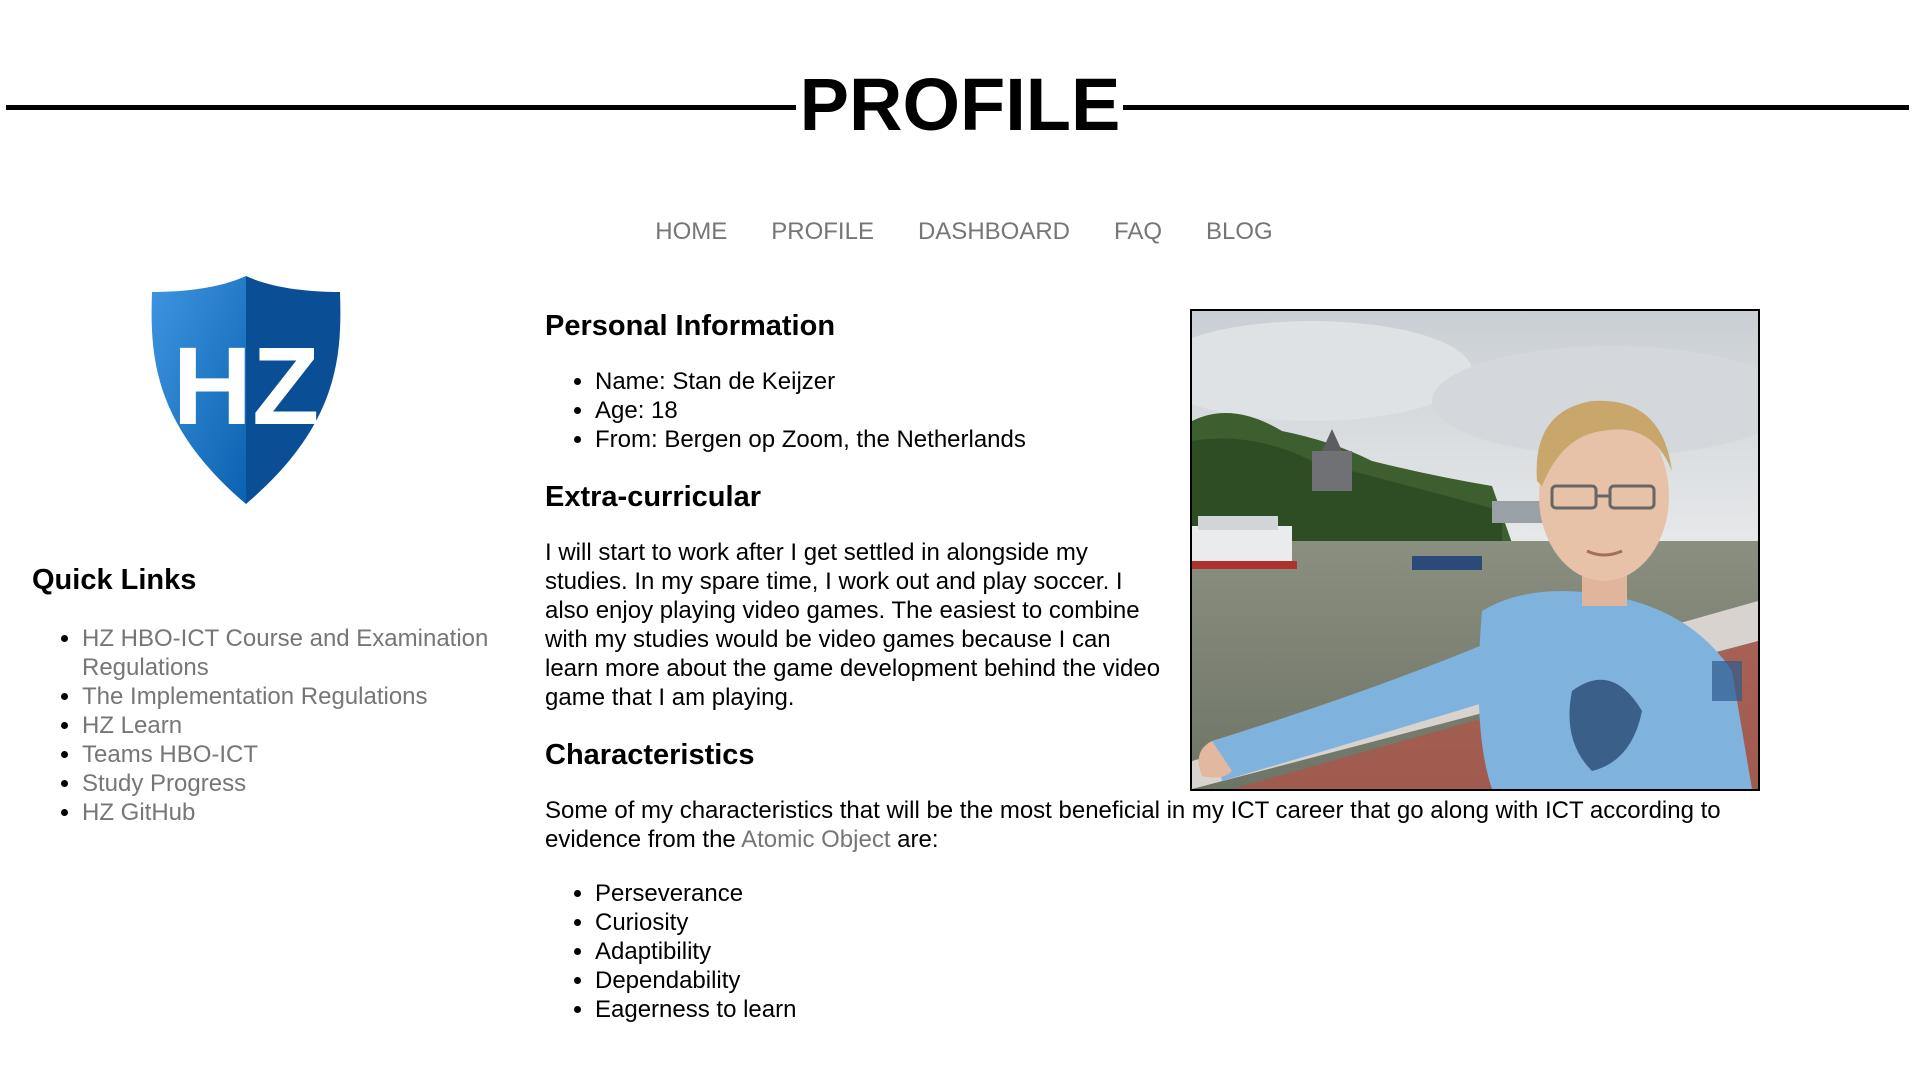  Describe the element at coordinates (690, 326) in the screenshot. I see `personal-info-title: Personal Information` at that location.